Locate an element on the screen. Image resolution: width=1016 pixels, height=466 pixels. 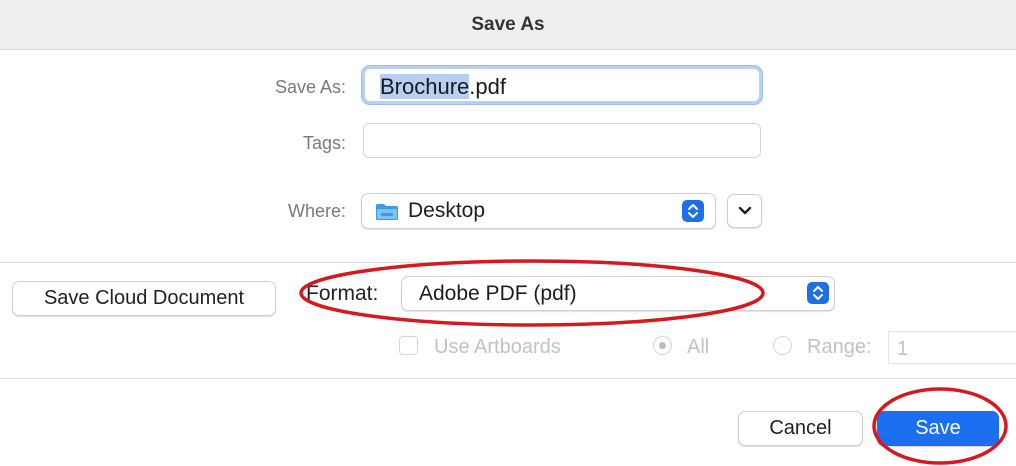
range-value: 1 is located at coordinates (903, 349).